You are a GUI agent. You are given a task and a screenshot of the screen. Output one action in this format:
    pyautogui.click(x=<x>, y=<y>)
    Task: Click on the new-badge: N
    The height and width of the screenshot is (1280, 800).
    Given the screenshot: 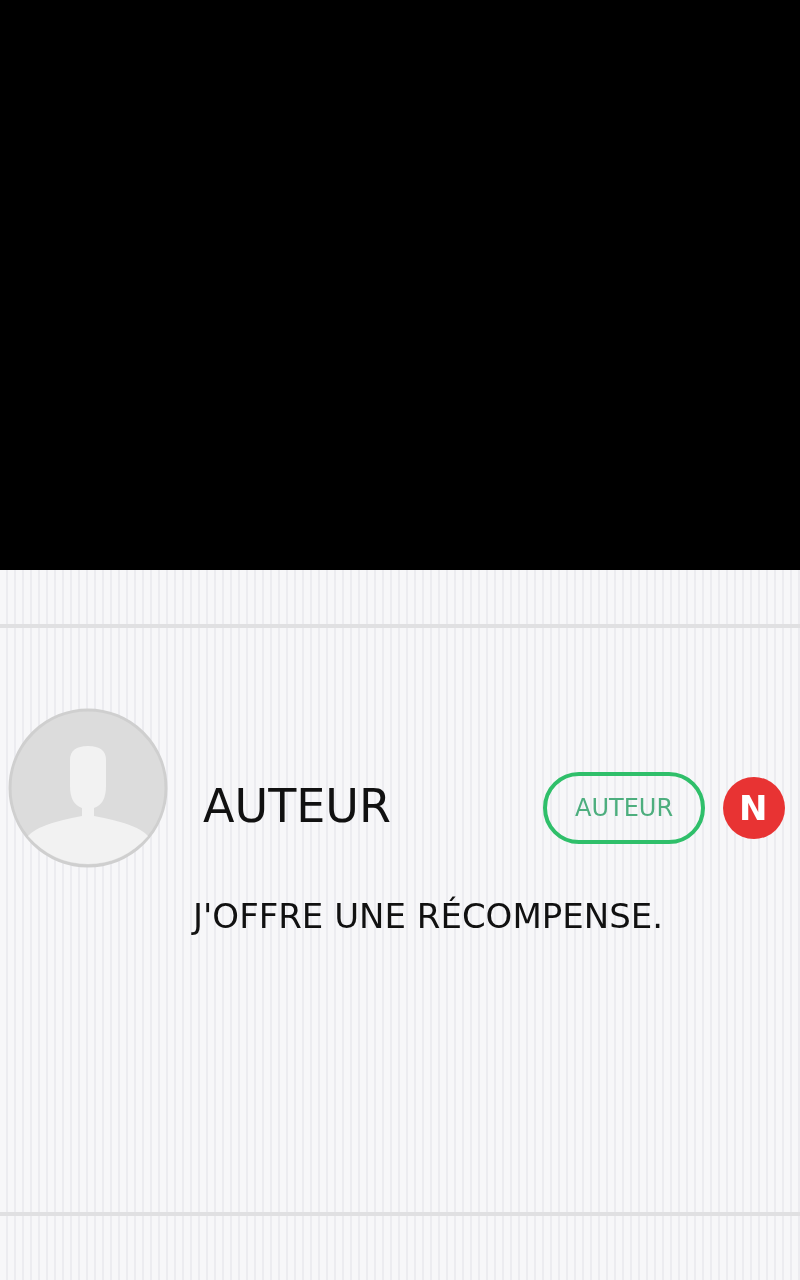 What is the action you would take?
    pyautogui.click(x=754, y=808)
    